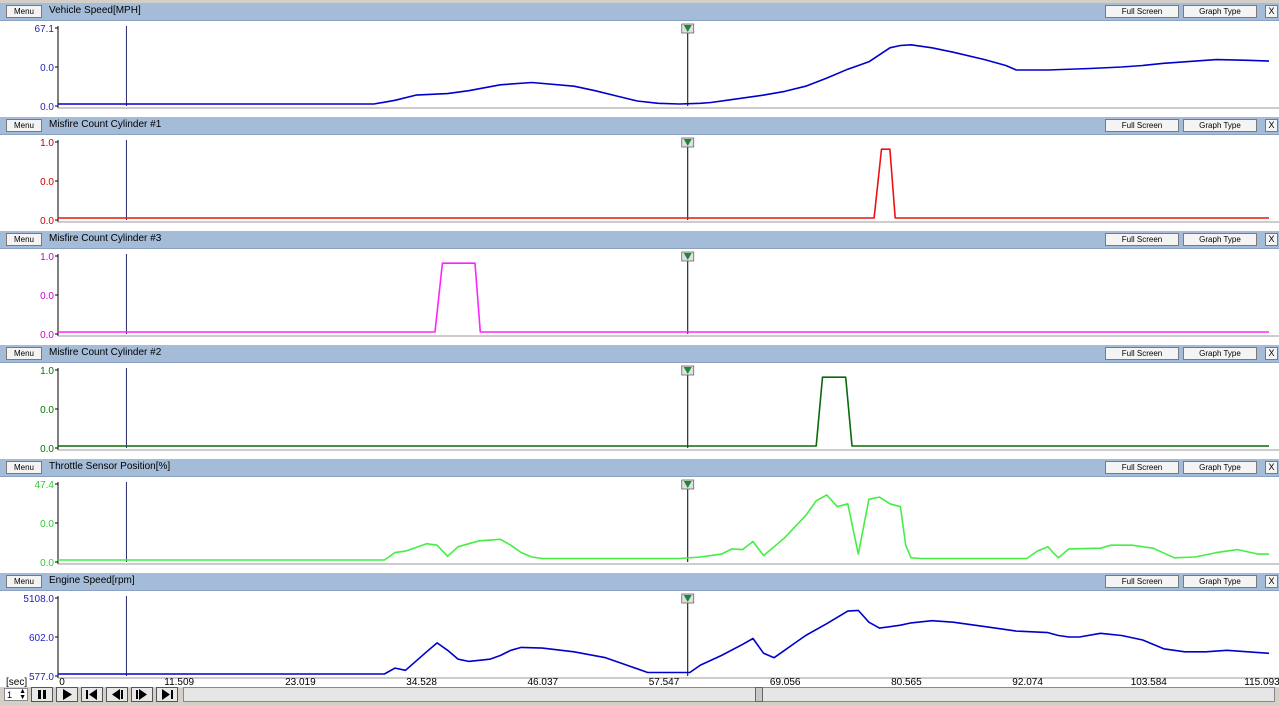 This screenshot has width=1279, height=705. I want to click on y-tick-label: 577.0, so click(41, 677).